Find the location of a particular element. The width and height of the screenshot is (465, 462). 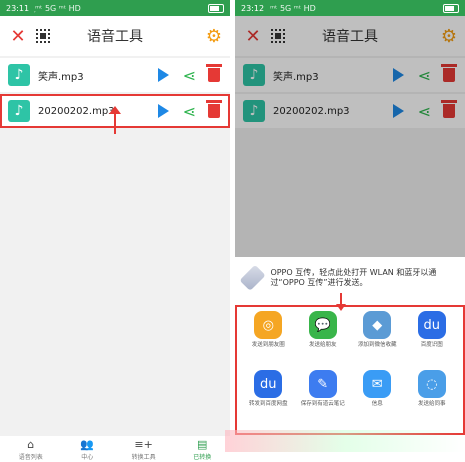

baidu-netdisk-icon: du is located at coordinates (268, 384).